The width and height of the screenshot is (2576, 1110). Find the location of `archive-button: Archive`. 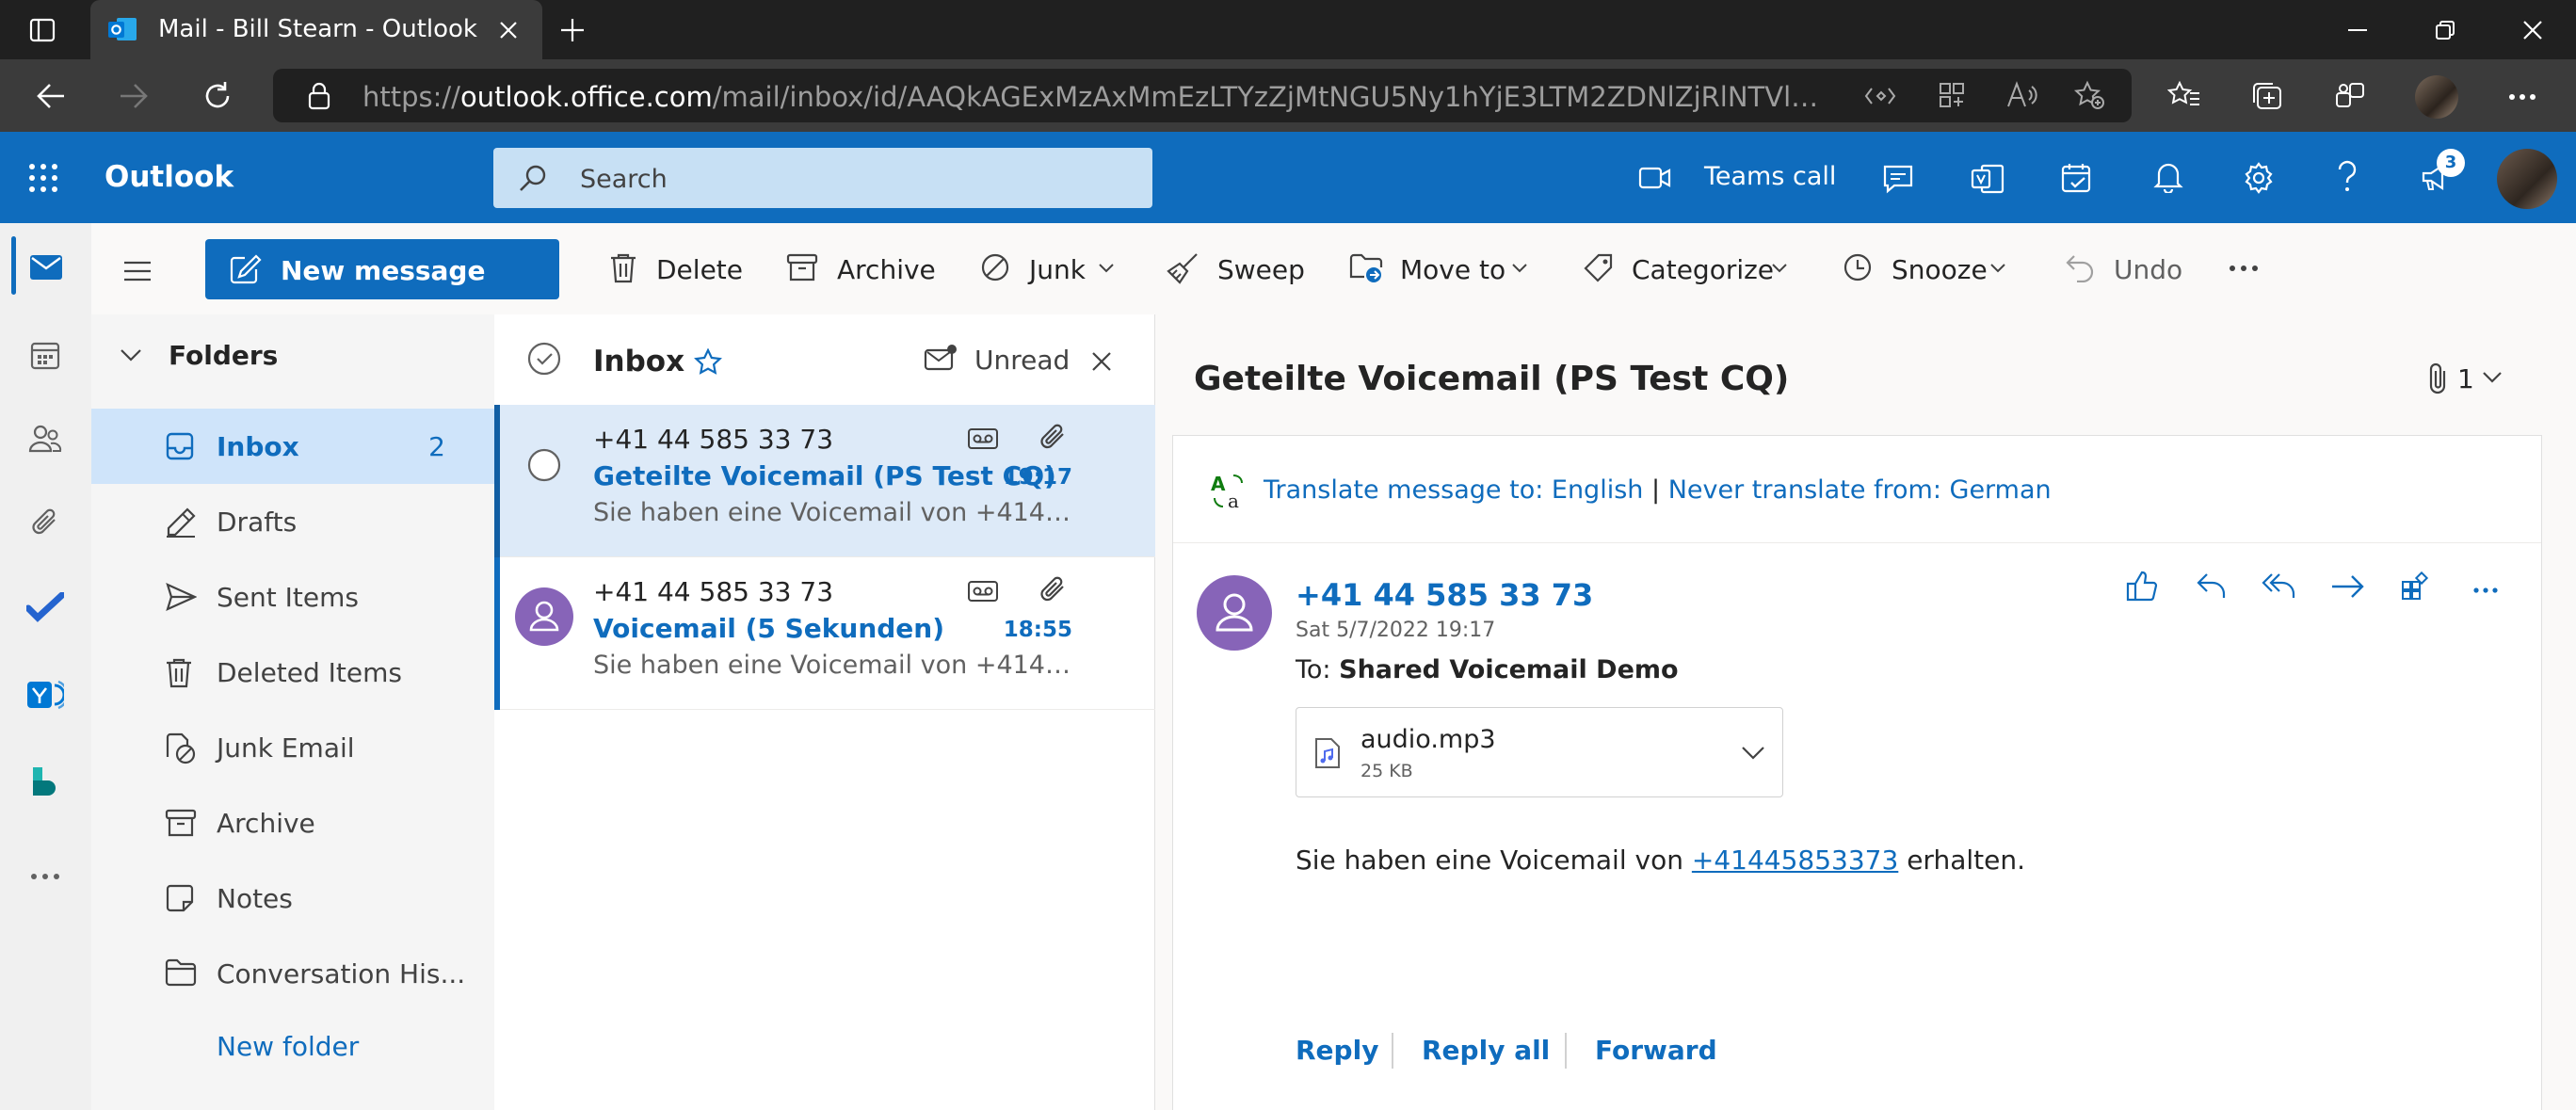

archive-button: Archive is located at coordinates (861, 268).